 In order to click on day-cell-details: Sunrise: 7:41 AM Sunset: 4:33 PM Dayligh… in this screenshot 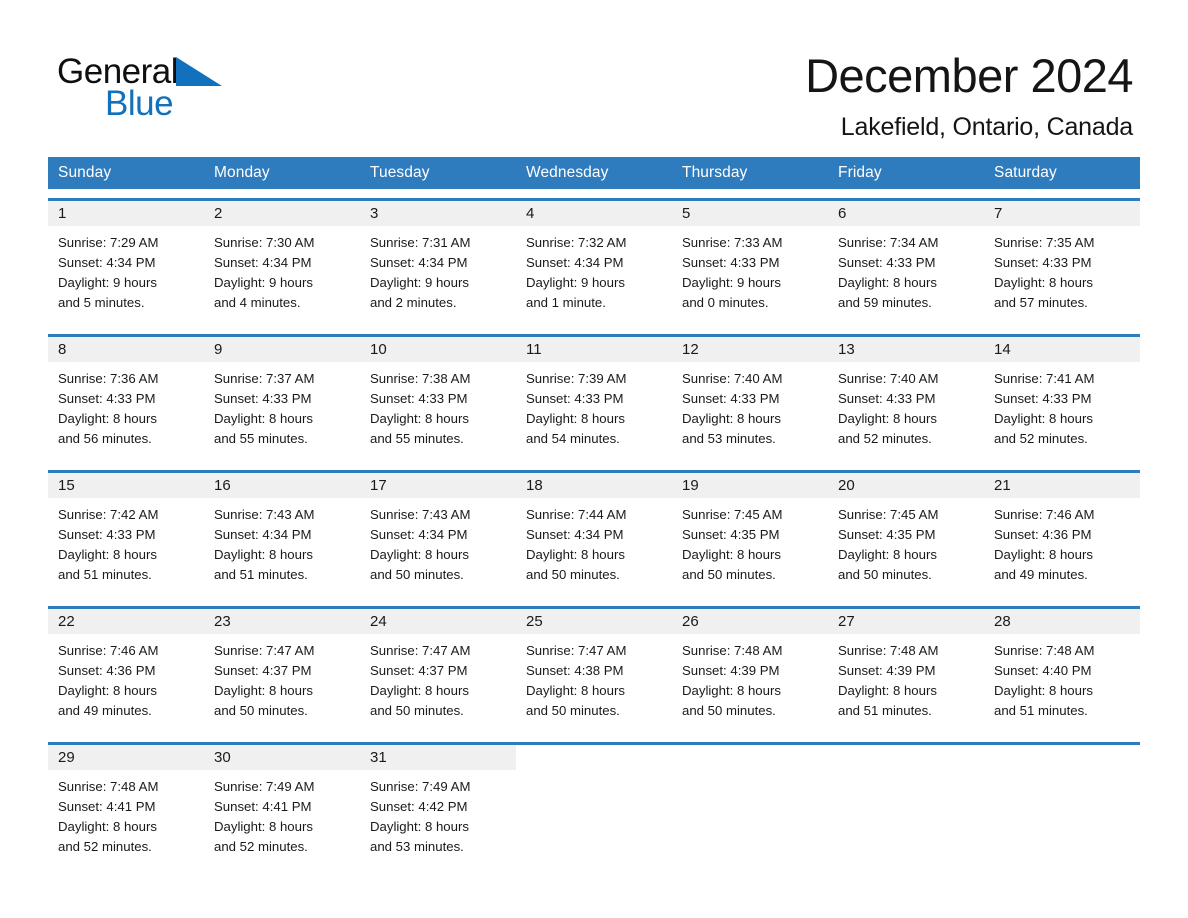, I will do `click(1062, 411)`.